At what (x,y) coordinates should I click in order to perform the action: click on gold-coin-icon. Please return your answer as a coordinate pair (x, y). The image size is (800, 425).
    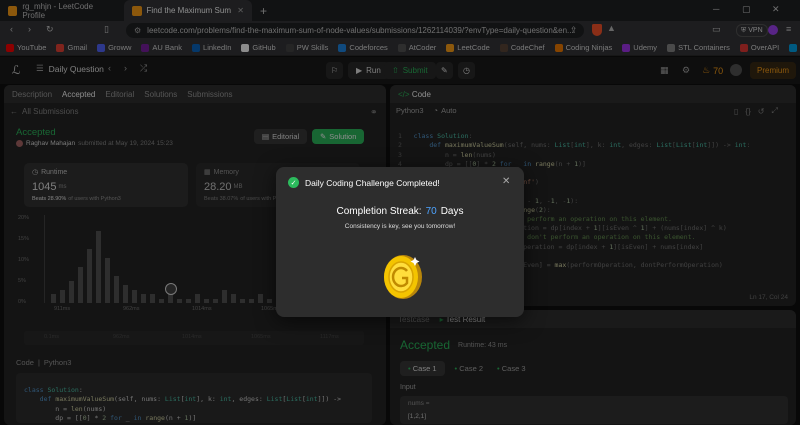
    Looking at the image, I should click on (403, 278).